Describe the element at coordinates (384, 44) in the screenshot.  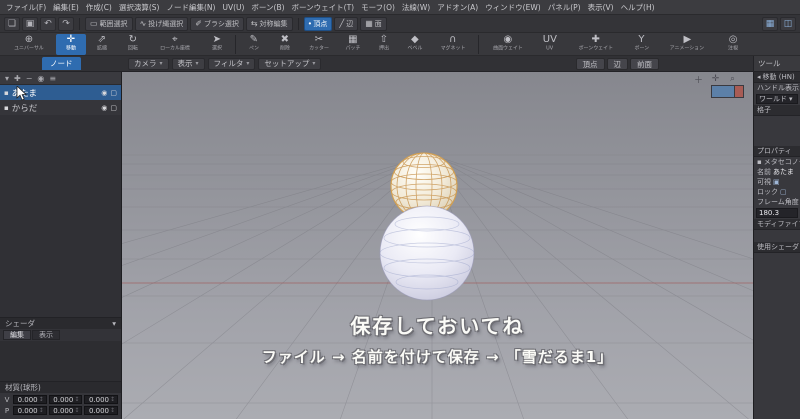
I see `tool-extrude: ⇧ 押出` at that location.